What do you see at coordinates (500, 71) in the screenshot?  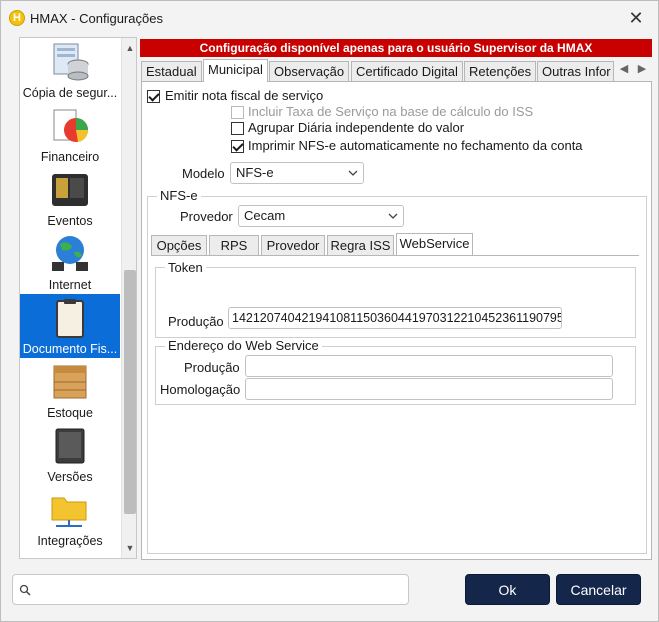 I see `tab-retencoes: Retenções` at bounding box center [500, 71].